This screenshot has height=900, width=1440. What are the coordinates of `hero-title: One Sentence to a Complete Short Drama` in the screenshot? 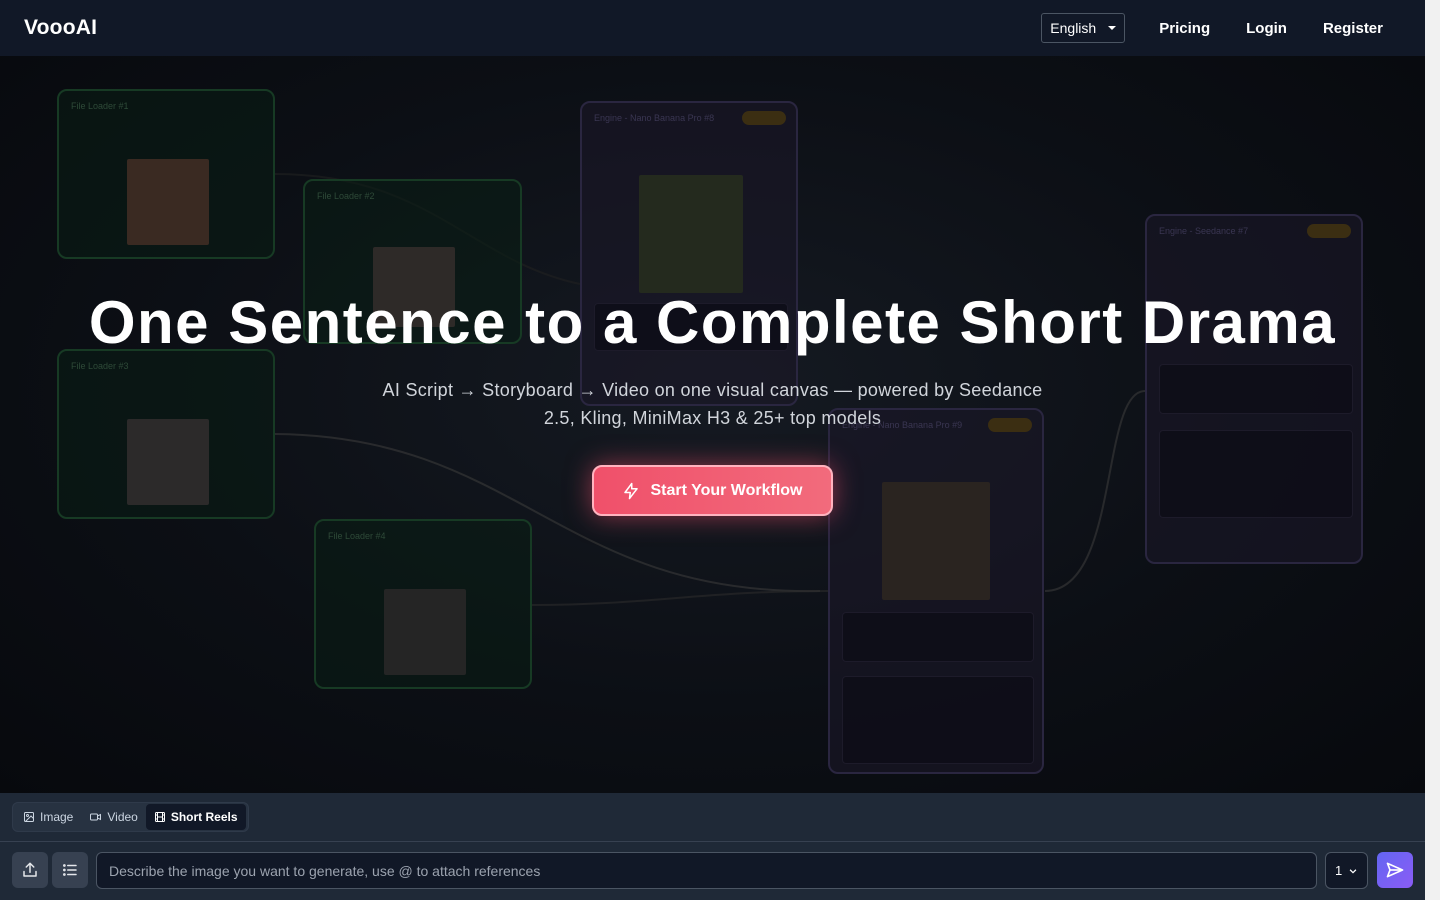 It's located at (712, 322).